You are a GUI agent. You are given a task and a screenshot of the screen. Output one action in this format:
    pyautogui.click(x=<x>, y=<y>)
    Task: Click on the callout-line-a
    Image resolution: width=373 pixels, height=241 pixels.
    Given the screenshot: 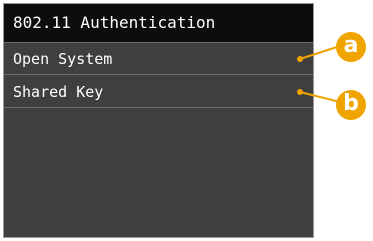 What is the action you would take?
    pyautogui.click(x=320, y=52)
    